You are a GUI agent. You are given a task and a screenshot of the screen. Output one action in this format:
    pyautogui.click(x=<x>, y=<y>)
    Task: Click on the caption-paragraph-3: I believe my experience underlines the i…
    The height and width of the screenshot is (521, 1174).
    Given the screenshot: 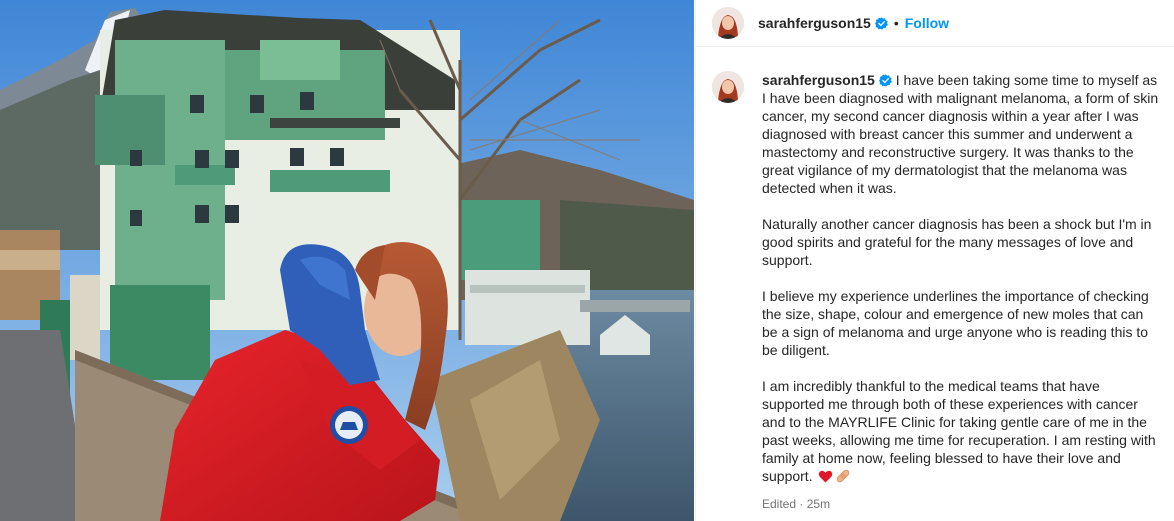 What is the action you would take?
    pyautogui.click(x=955, y=323)
    